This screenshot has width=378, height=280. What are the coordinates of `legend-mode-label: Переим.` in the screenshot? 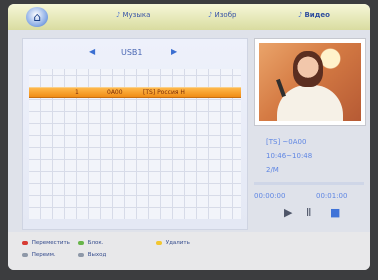 It's located at (43, 255).